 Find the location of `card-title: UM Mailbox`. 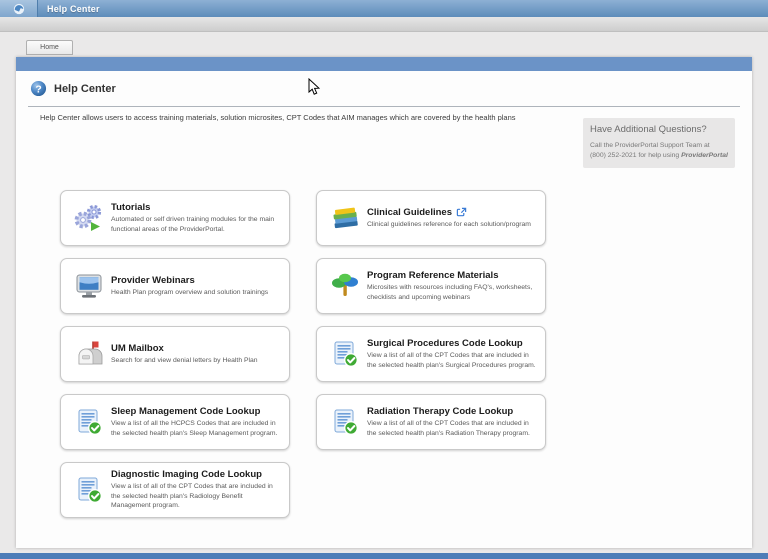

card-title: UM Mailbox is located at coordinates (137, 348).